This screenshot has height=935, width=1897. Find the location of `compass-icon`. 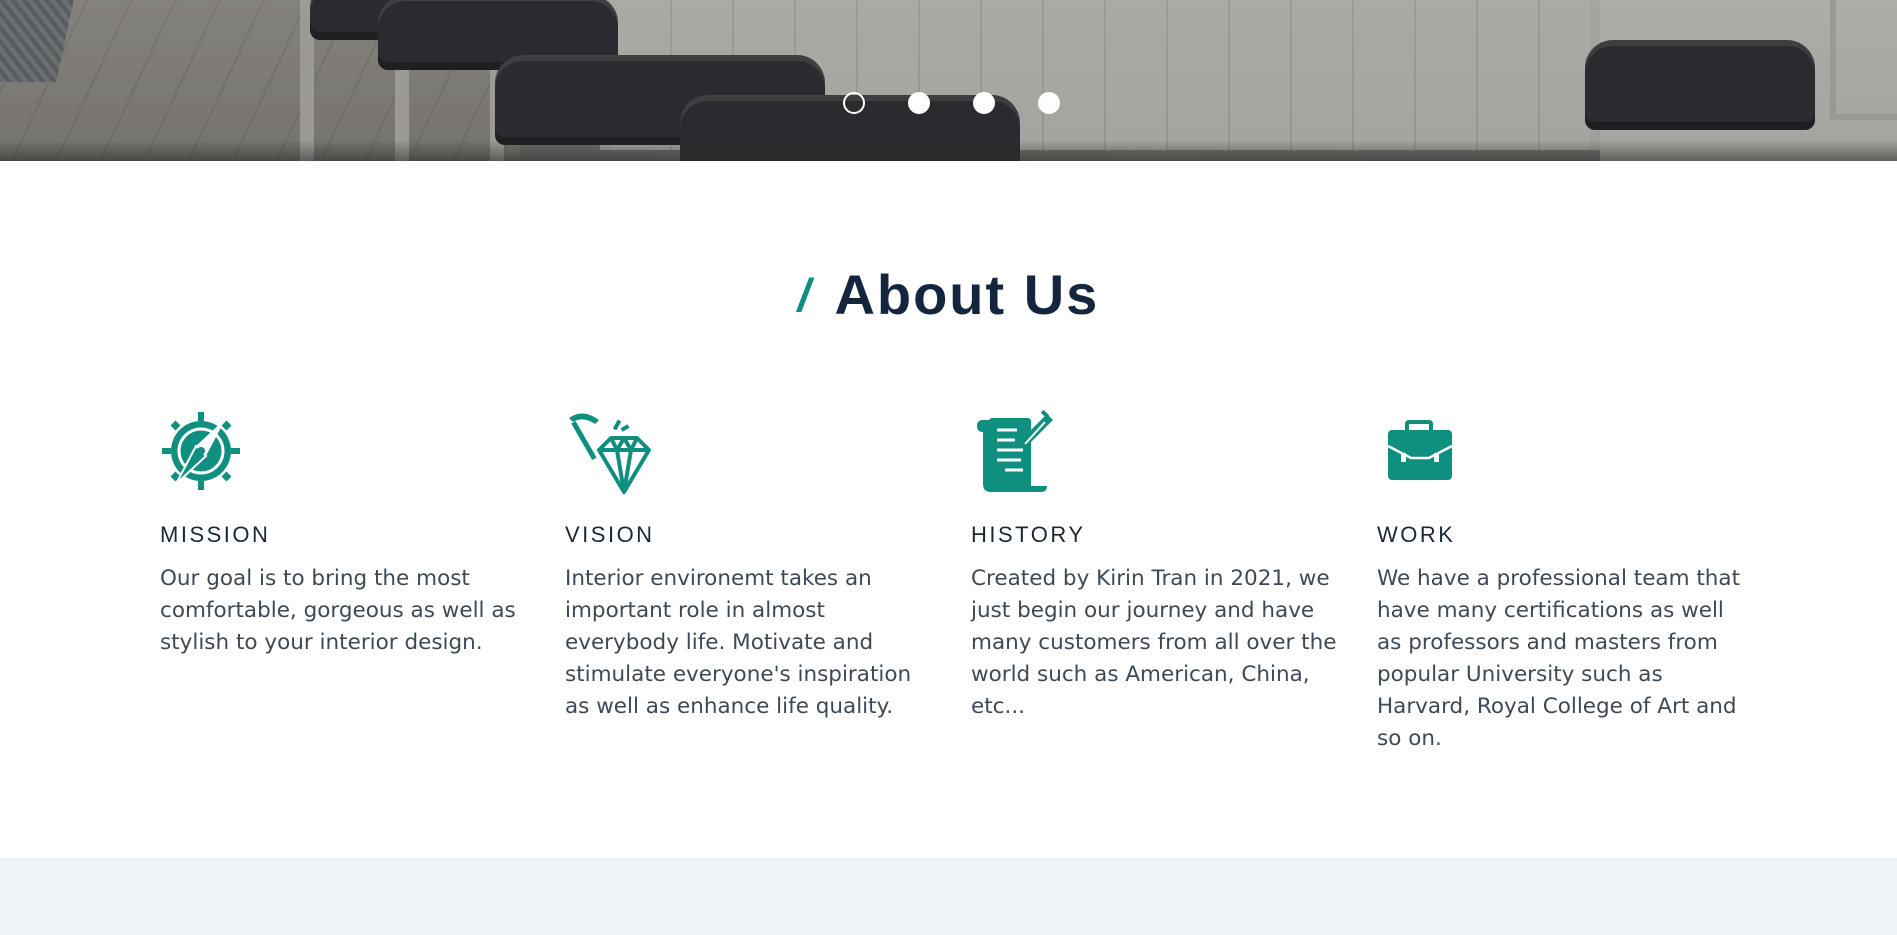

compass-icon is located at coordinates (205, 455).